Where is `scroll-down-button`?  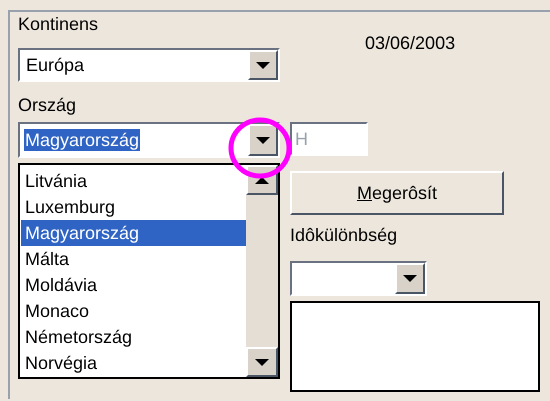 scroll-down-button is located at coordinates (262, 362).